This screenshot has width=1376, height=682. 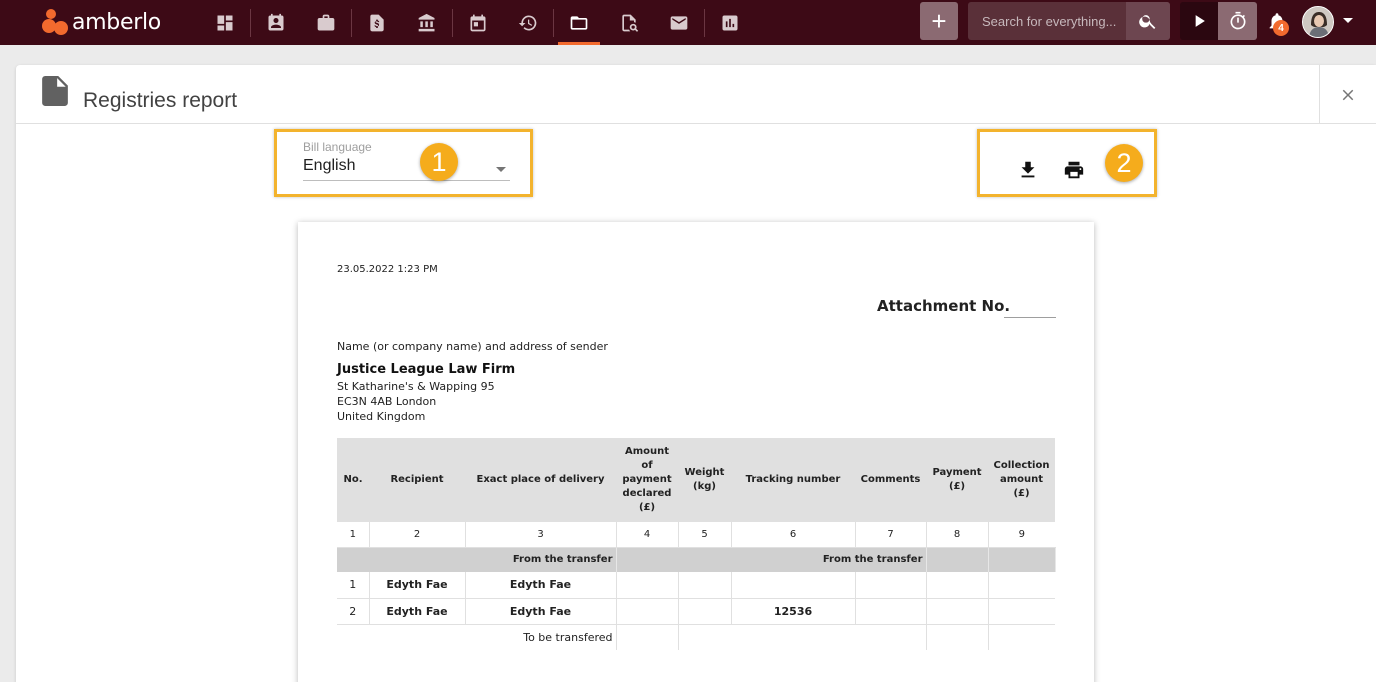 I want to click on tracking-cell: 12536, so click(x=793, y=611).